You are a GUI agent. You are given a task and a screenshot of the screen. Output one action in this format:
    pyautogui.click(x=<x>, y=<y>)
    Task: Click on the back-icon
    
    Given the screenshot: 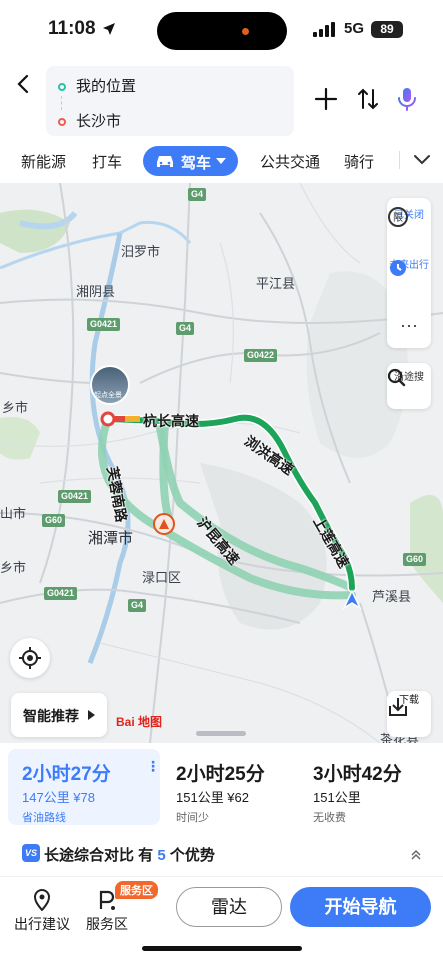 What is the action you would take?
    pyautogui.click(x=24, y=84)
    